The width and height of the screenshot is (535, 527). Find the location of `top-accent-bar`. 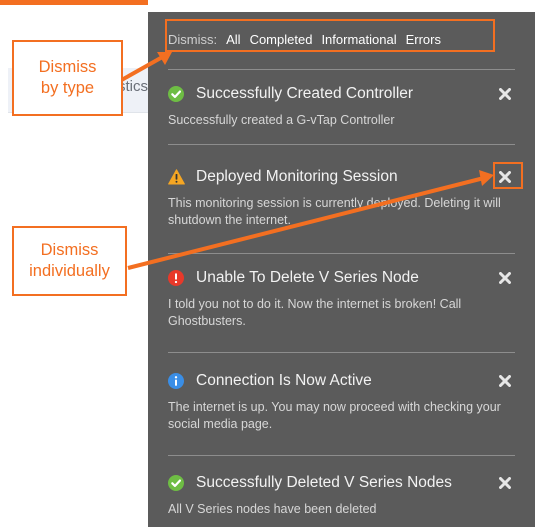

top-accent-bar is located at coordinates (74, 2).